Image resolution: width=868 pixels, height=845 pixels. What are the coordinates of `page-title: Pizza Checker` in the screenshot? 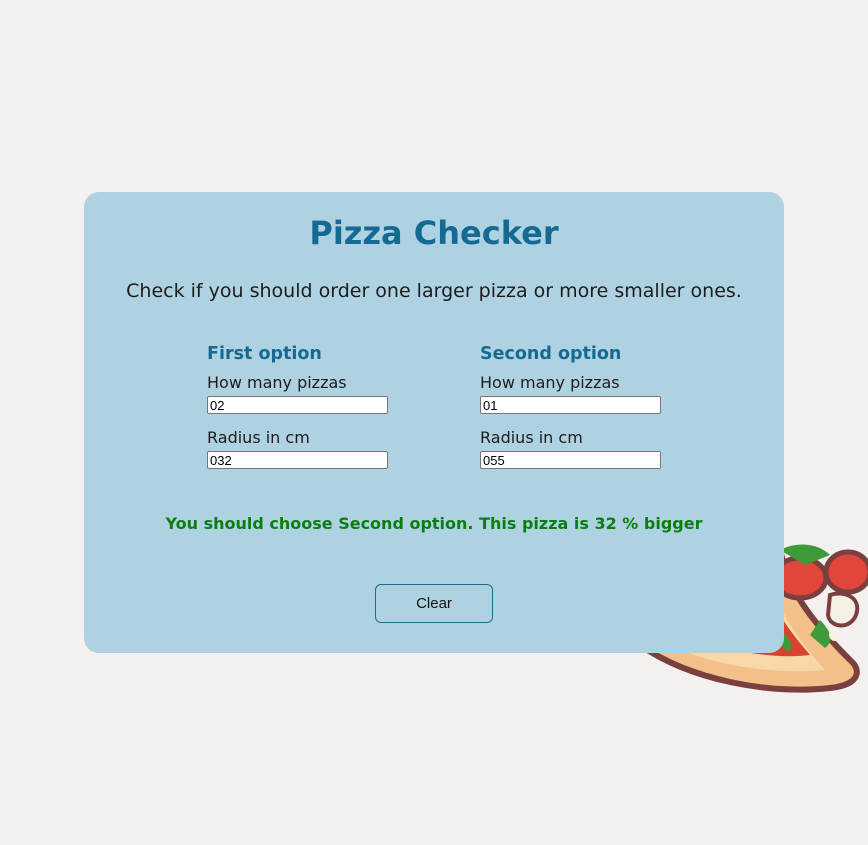 It's located at (434, 233).